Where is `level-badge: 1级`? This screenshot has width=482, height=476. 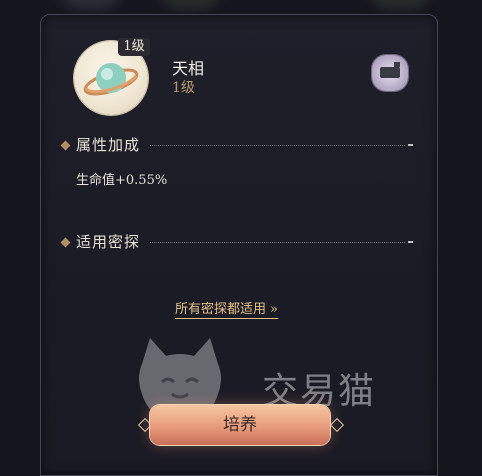 level-badge: 1级 is located at coordinates (134, 47).